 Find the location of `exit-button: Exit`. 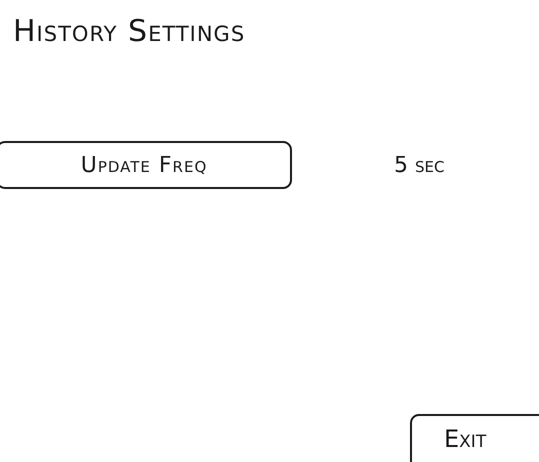

exit-button: Exit is located at coordinates (474, 438).